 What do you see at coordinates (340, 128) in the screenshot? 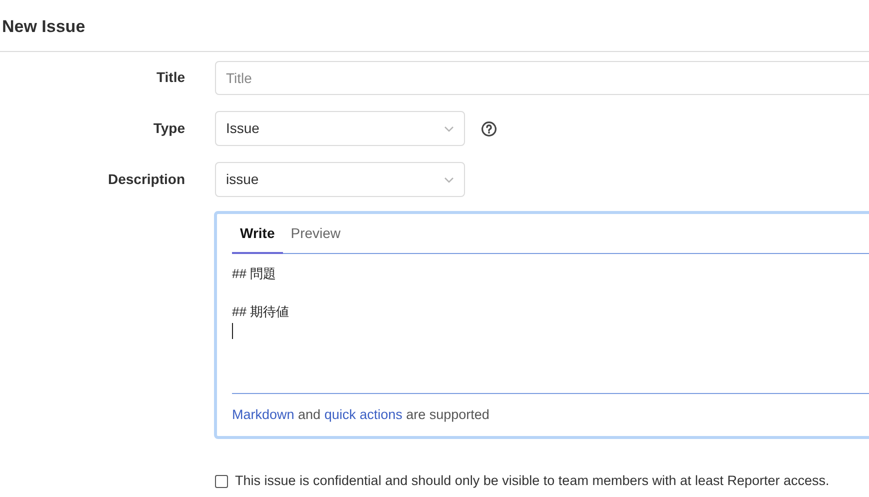
I see `select-dropdown: Issue` at bounding box center [340, 128].